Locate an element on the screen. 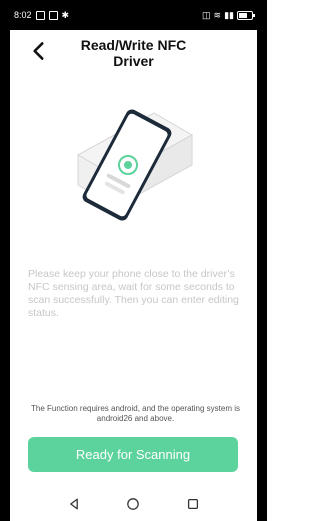 The height and width of the screenshot is (521, 320). battery-icon is located at coordinates (246, 15).